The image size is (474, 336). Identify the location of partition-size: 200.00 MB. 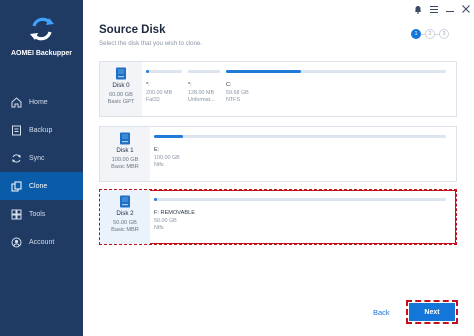
(159, 93).